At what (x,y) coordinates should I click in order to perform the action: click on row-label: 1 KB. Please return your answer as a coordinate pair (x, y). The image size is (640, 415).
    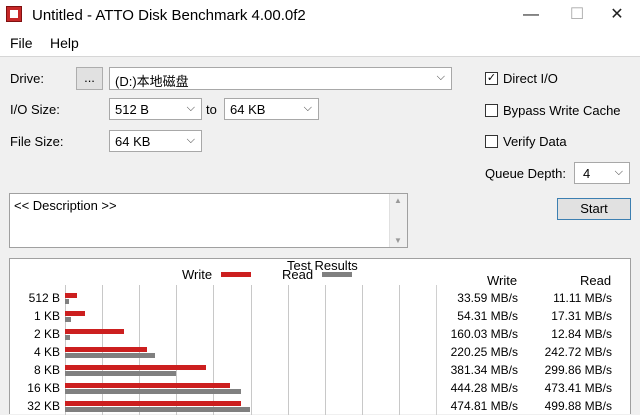
    Looking at the image, I should click on (46, 316).